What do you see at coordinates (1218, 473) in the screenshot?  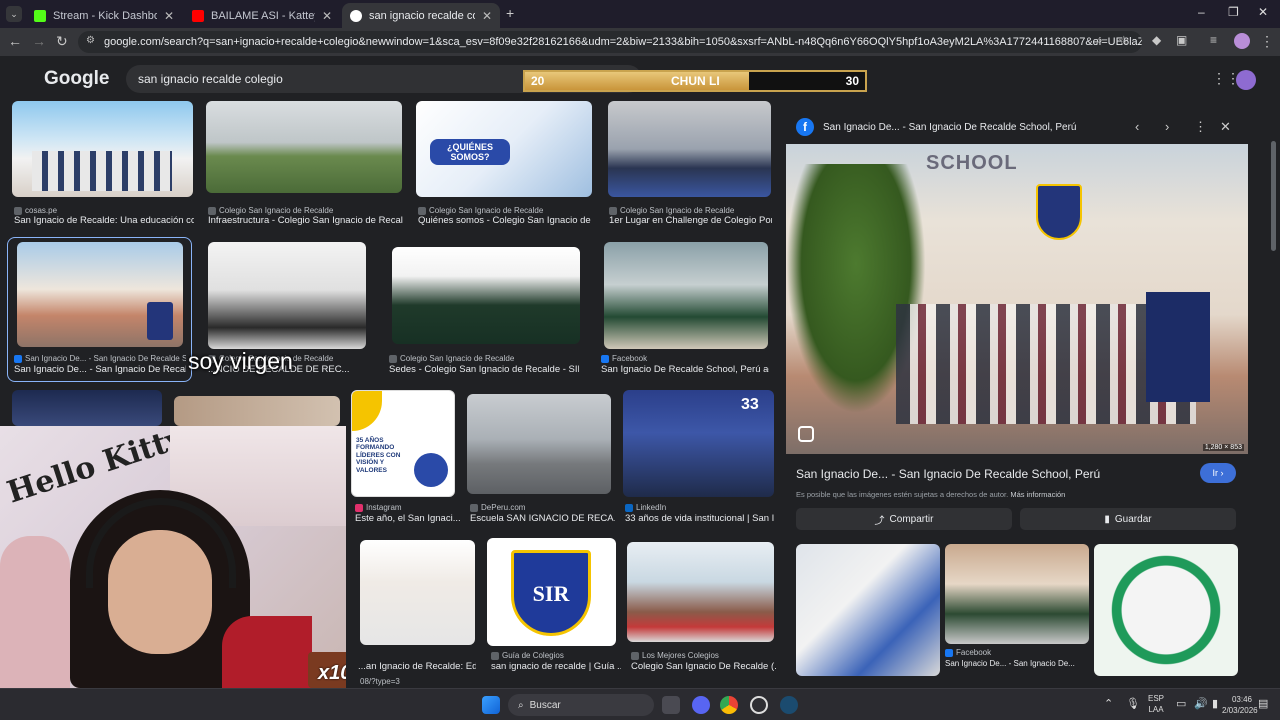 I see `visit-button: Ir ›` at bounding box center [1218, 473].